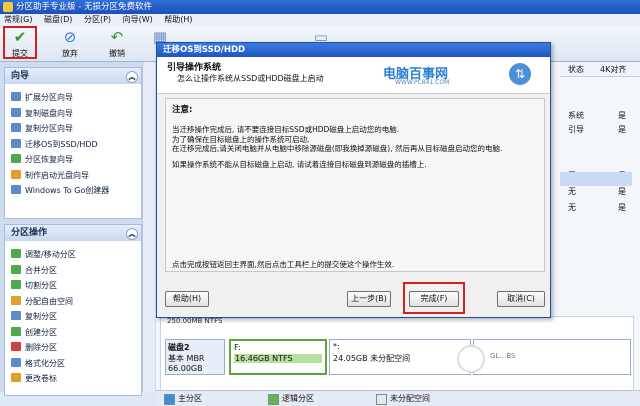  Describe the element at coordinates (16, 269) in the screenshot. I see `merge-icon` at that location.